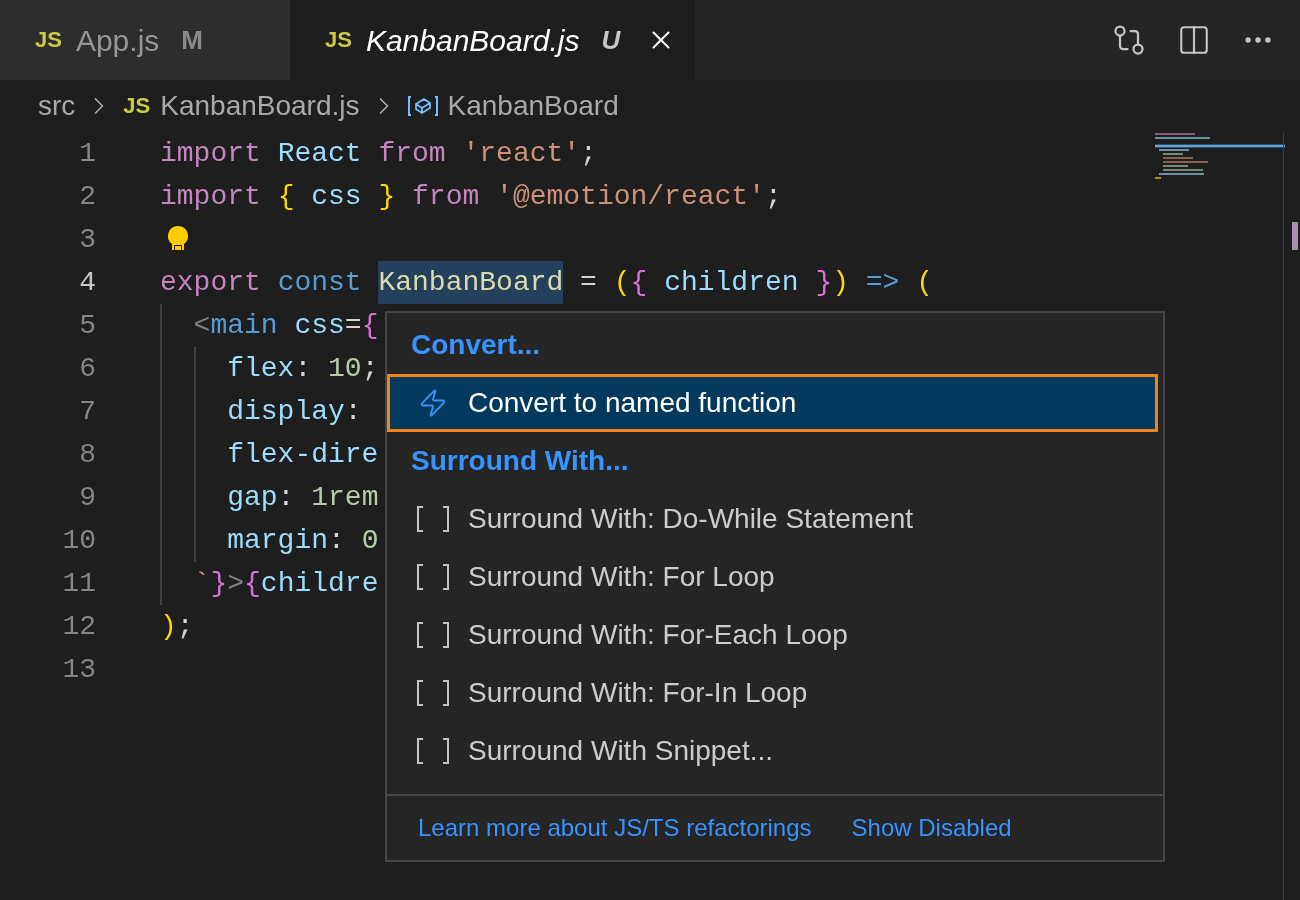 The image size is (1300, 900). What do you see at coordinates (772, 403) in the screenshot?
I see `action-item: Convert to named function` at bounding box center [772, 403].